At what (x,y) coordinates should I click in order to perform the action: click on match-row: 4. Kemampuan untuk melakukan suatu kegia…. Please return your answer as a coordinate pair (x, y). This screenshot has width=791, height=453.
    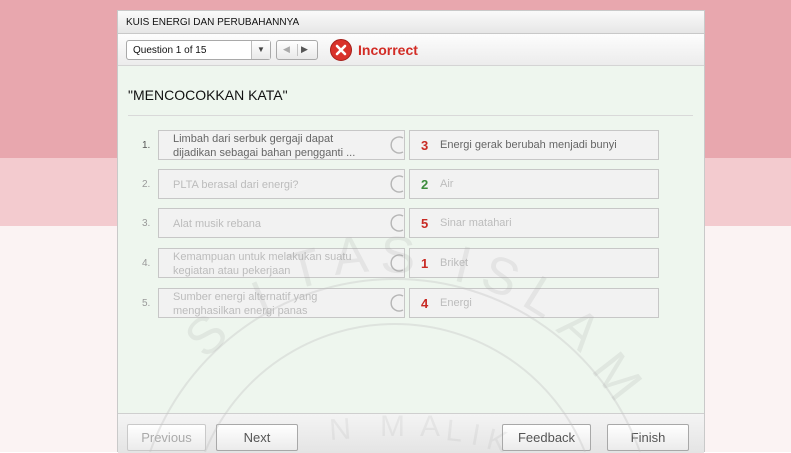
    Looking at the image, I should click on (408, 264).